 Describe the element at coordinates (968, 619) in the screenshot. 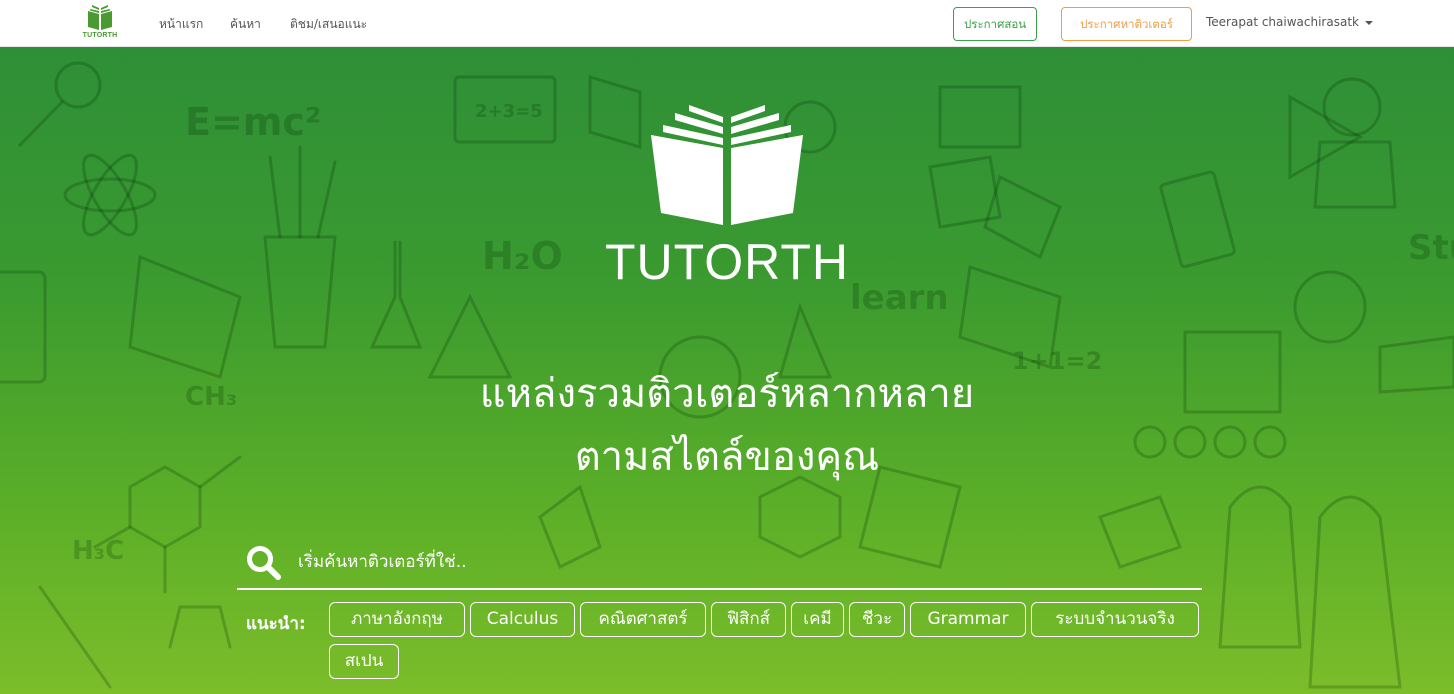

I see `suggestion-chip-grammar: Grammar` at that location.